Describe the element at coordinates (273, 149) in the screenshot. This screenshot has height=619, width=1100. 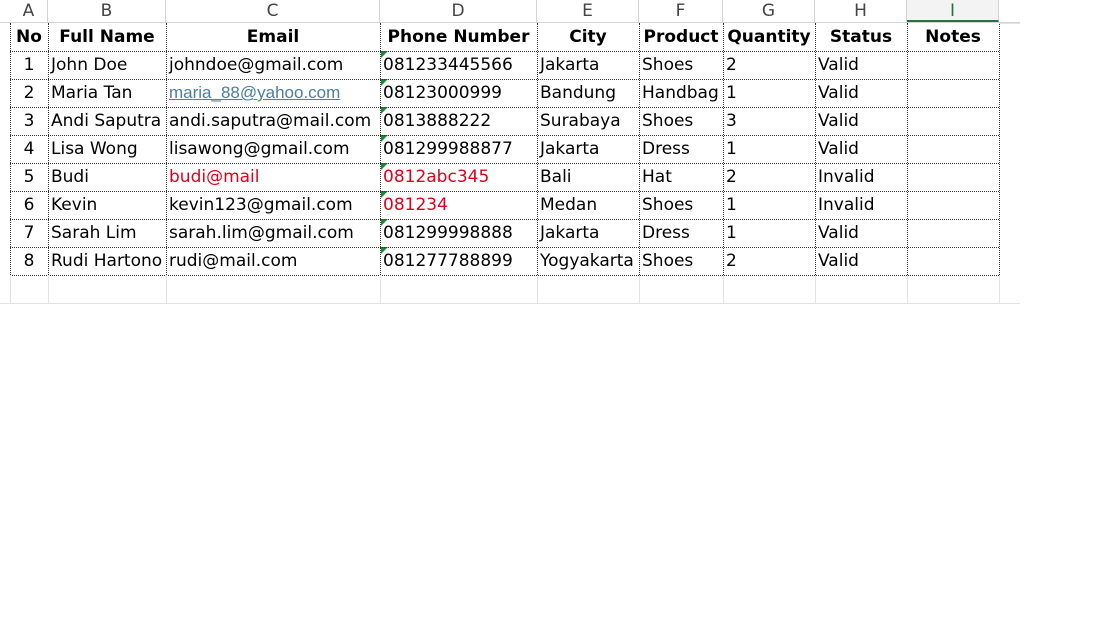
I see `cell-email: lisawong@gmail.com` at that location.